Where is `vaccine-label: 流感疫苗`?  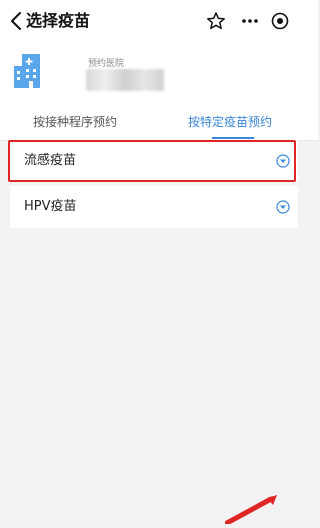 vaccine-label: 流感疫苗 is located at coordinates (50, 160).